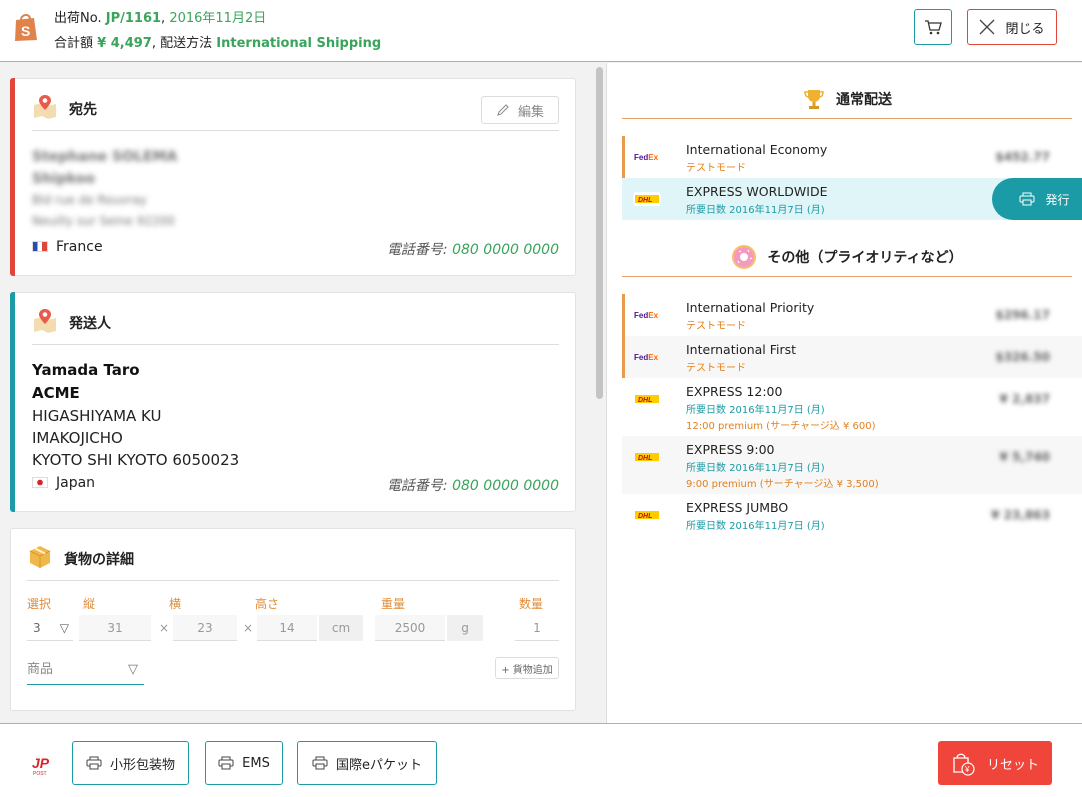  I want to click on select-value: 3, so click(37, 628).